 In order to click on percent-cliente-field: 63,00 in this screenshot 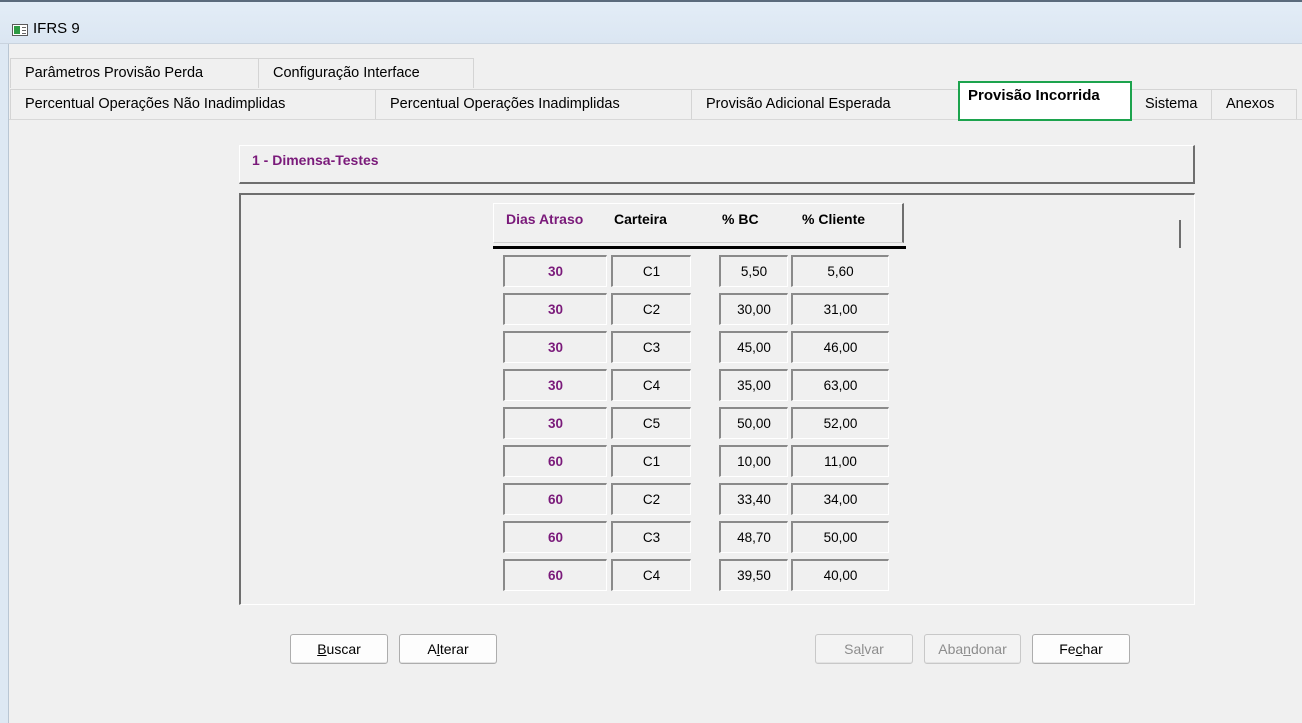, I will do `click(840, 385)`.